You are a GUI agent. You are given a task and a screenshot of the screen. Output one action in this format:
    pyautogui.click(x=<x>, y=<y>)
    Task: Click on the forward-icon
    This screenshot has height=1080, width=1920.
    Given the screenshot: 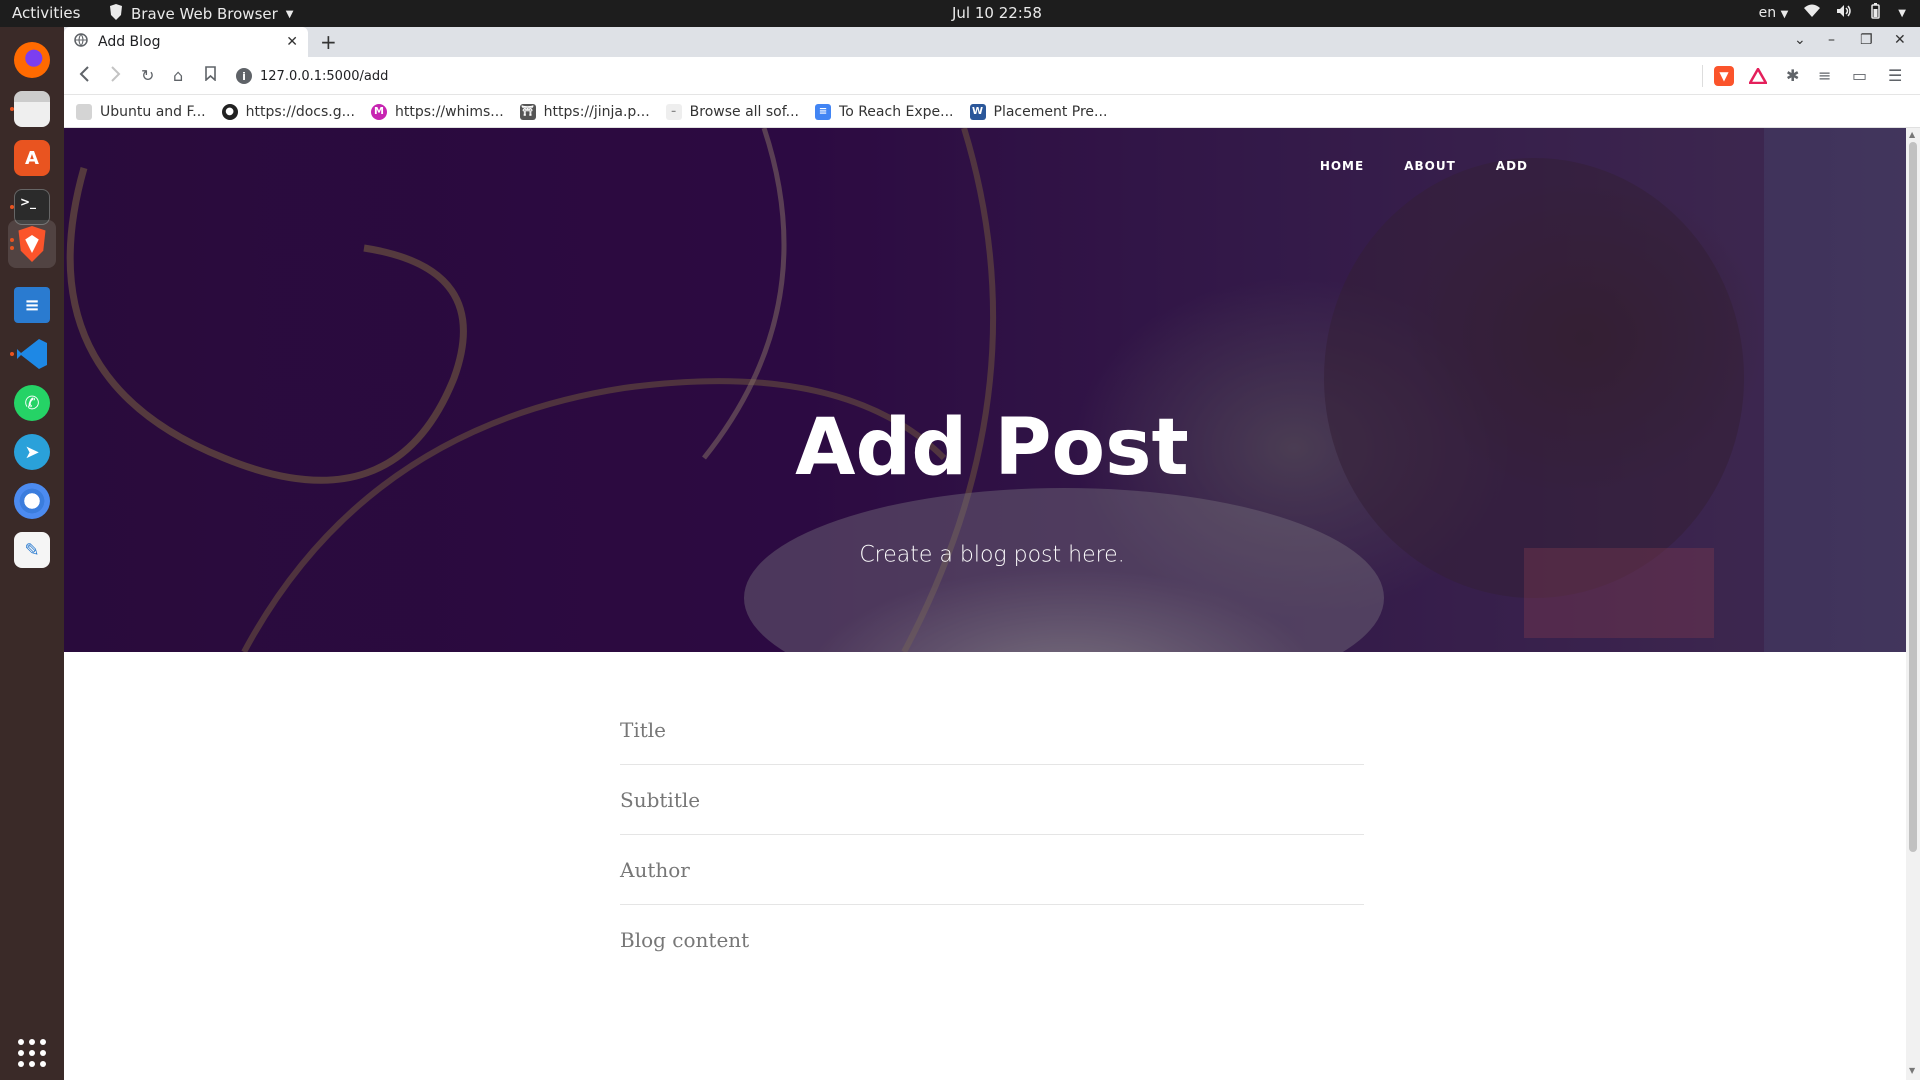 What is the action you would take?
    pyautogui.click(x=116, y=76)
    